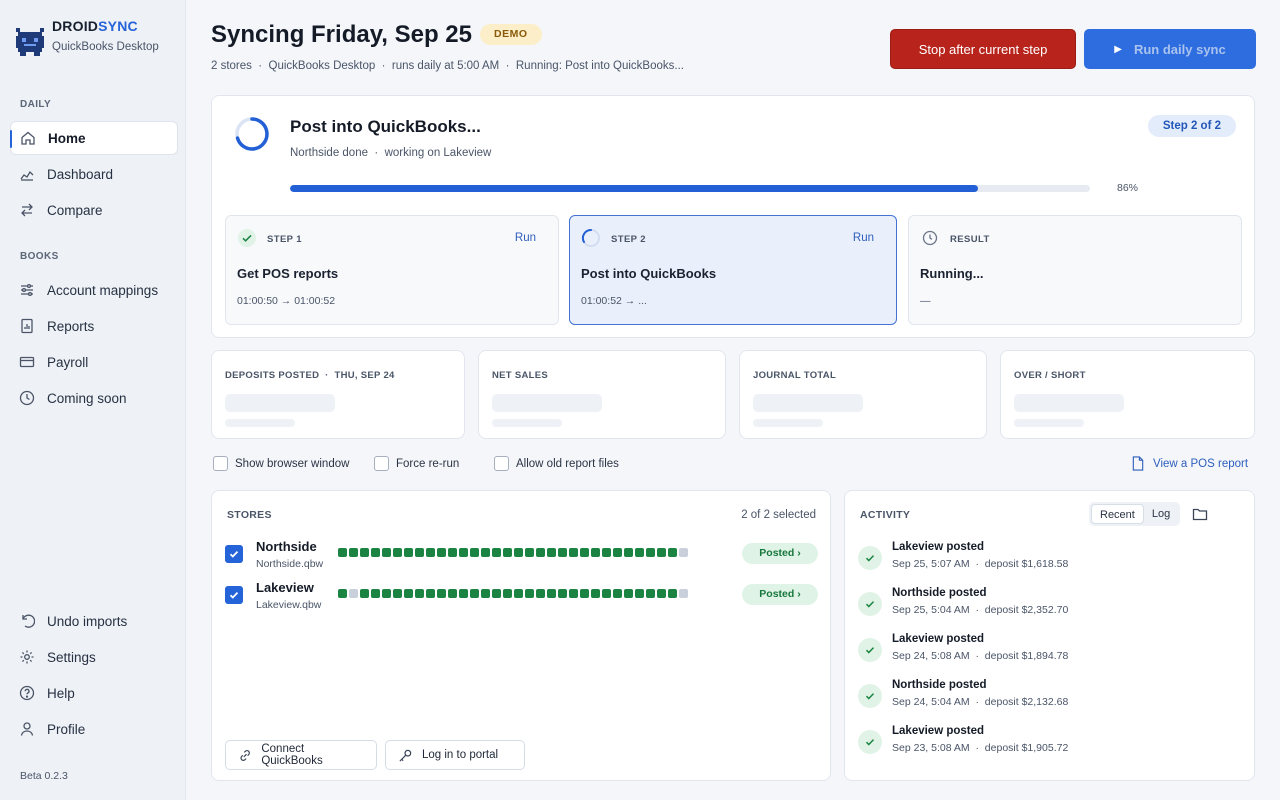 This screenshot has width=1280, height=800. What do you see at coordinates (66, 729) in the screenshot?
I see `nav-profile-label: Profile` at bounding box center [66, 729].